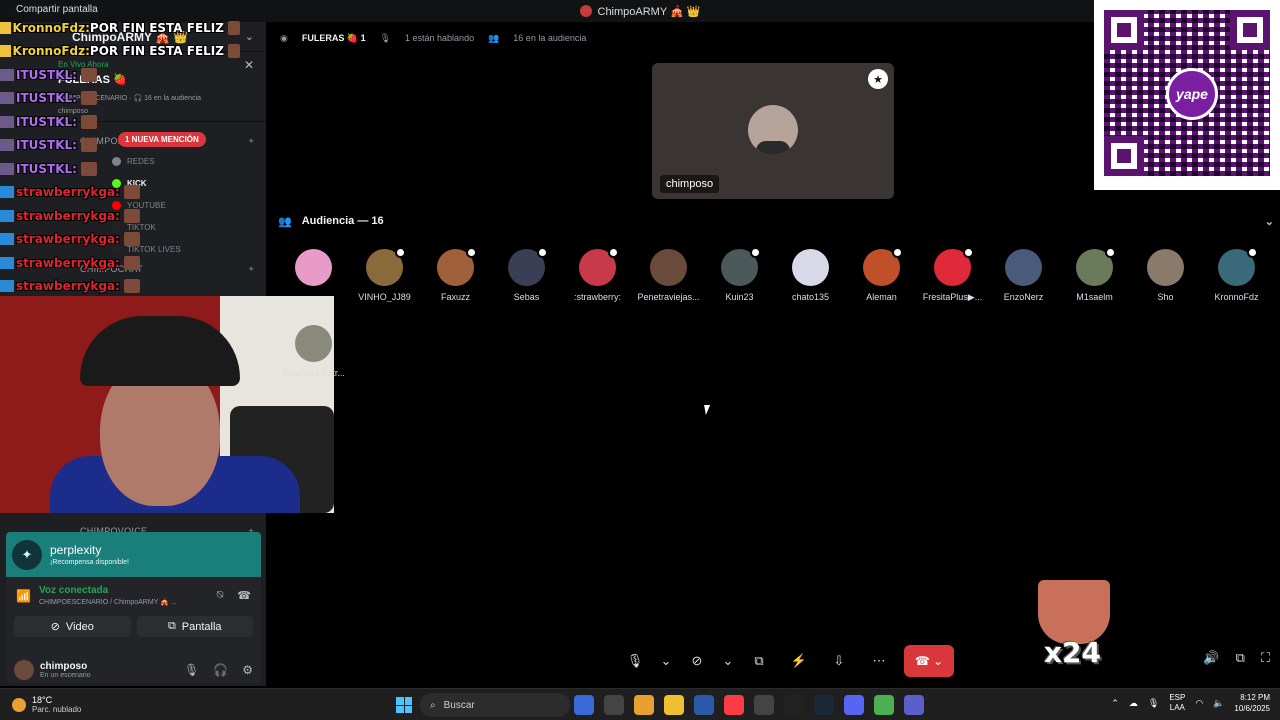  I want to click on audience-member: Sho, so click(1165, 276).